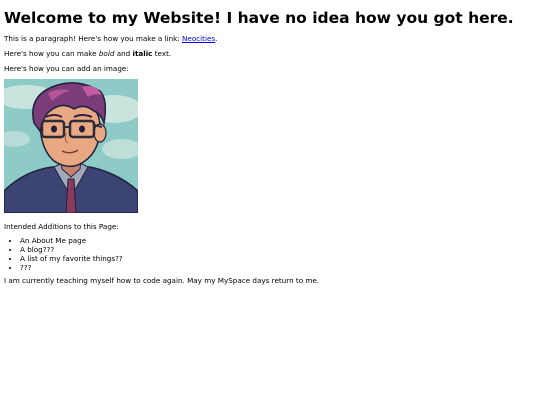  I want to click on format-text-3: text., so click(162, 53).